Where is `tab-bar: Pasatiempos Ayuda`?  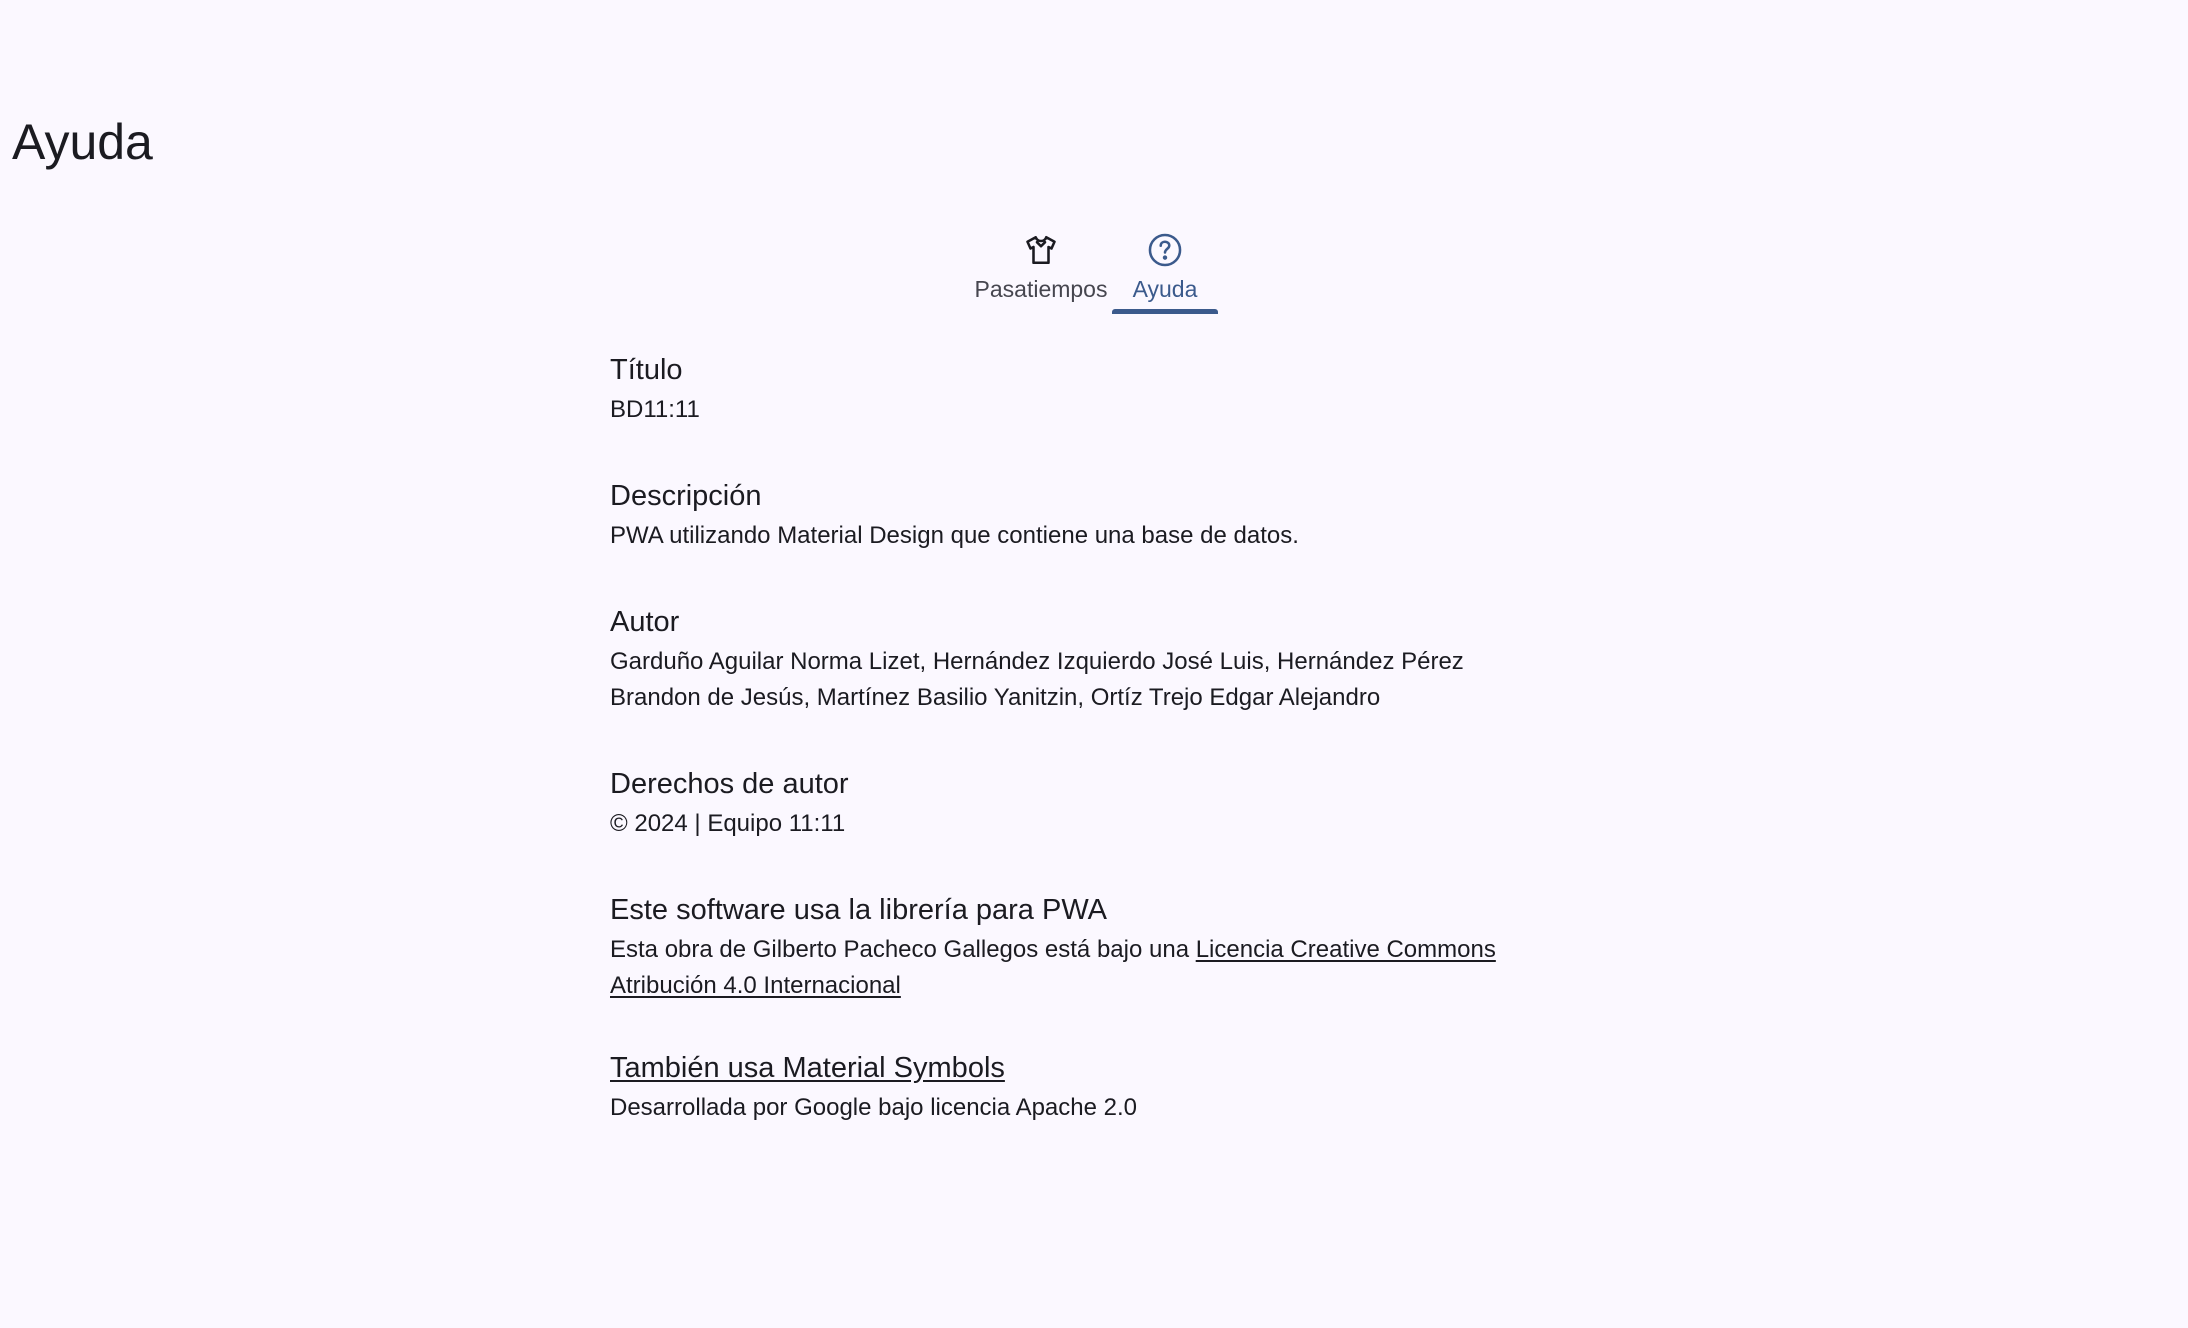 tab-bar: Pasatiempos Ayuda is located at coordinates (1094, 268).